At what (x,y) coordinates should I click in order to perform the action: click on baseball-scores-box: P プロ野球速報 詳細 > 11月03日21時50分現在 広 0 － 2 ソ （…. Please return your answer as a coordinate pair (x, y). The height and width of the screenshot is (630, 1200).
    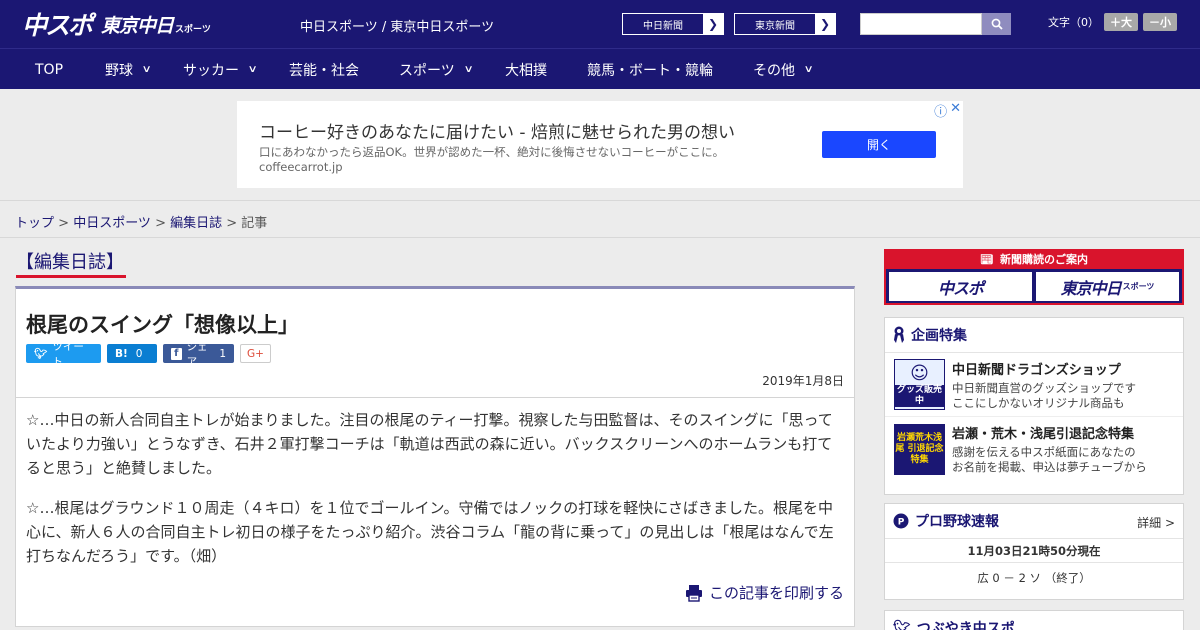
    Looking at the image, I should click on (1034, 551).